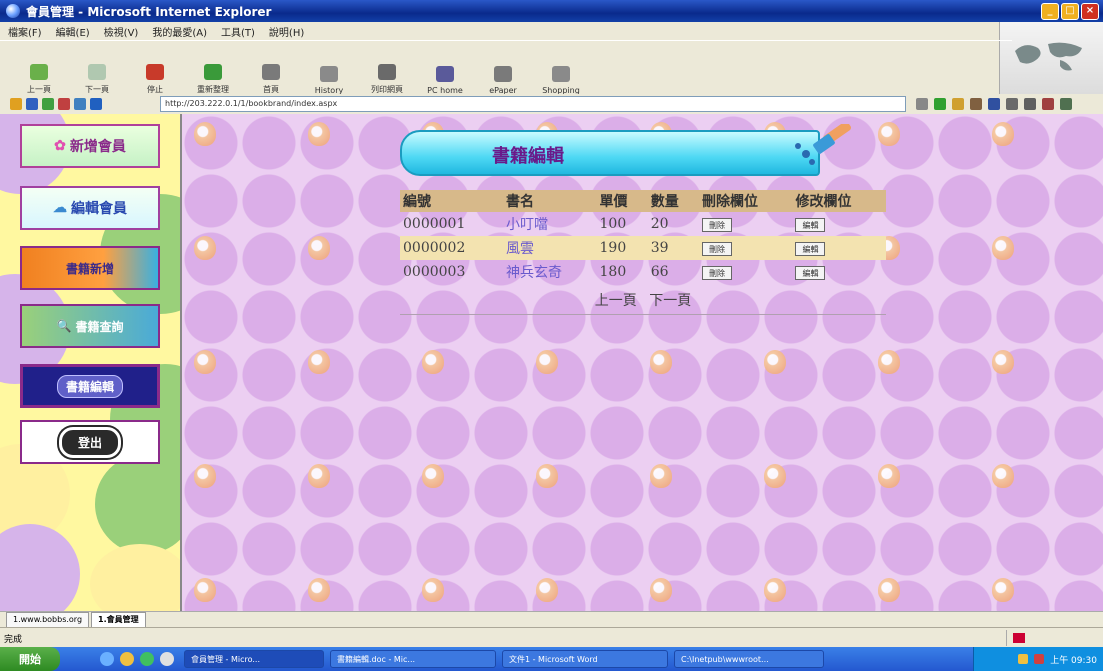 The image size is (1103, 671). Describe the element at coordinates (445, 74) in the screenshot. I see `pchome-icon` at that location.